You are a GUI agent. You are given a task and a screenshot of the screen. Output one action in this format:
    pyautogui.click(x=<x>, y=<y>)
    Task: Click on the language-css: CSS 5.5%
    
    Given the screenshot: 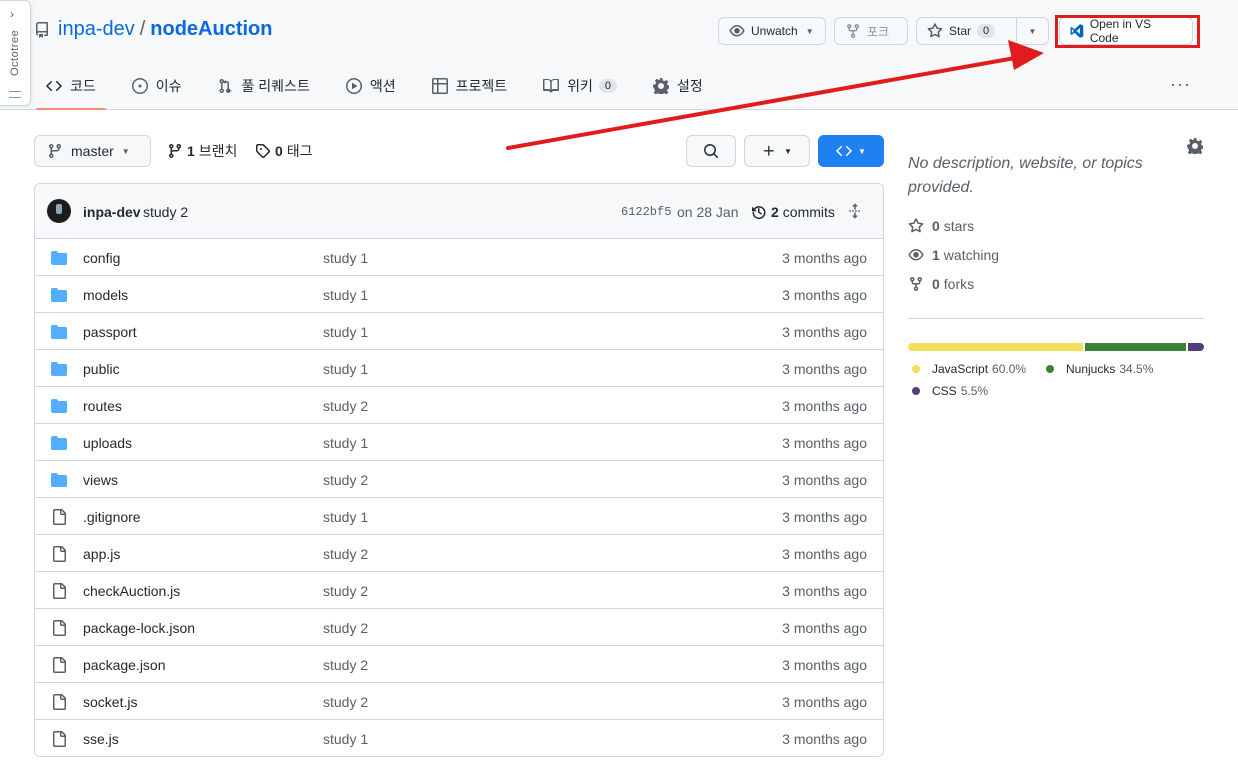 What is the action you would take?
    pyautogui.click(x=950, y=391)
    